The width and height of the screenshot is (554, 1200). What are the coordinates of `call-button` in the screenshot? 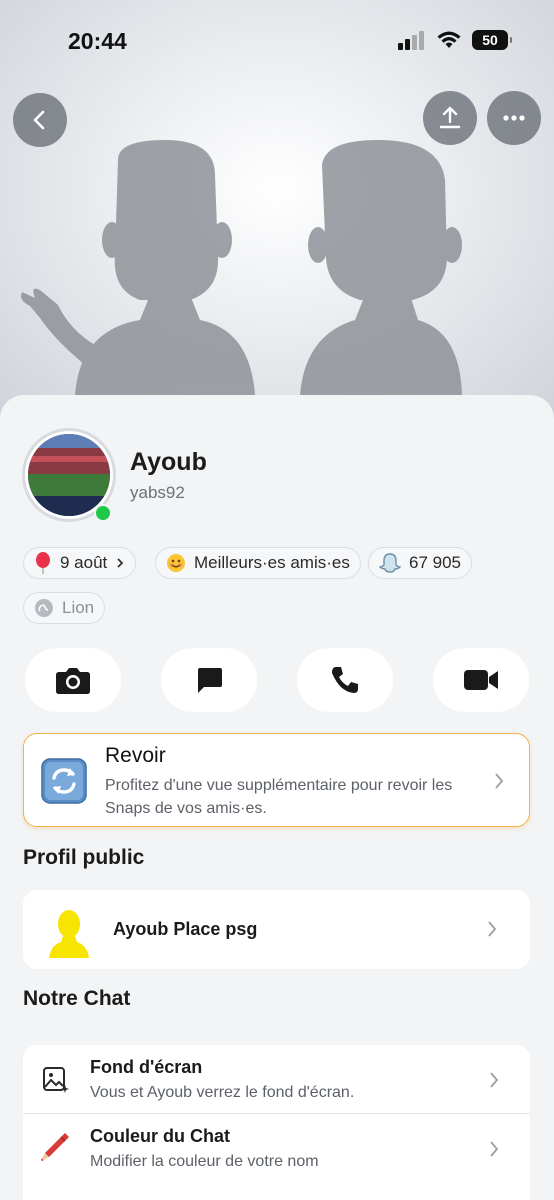 It's located at (345, 680).